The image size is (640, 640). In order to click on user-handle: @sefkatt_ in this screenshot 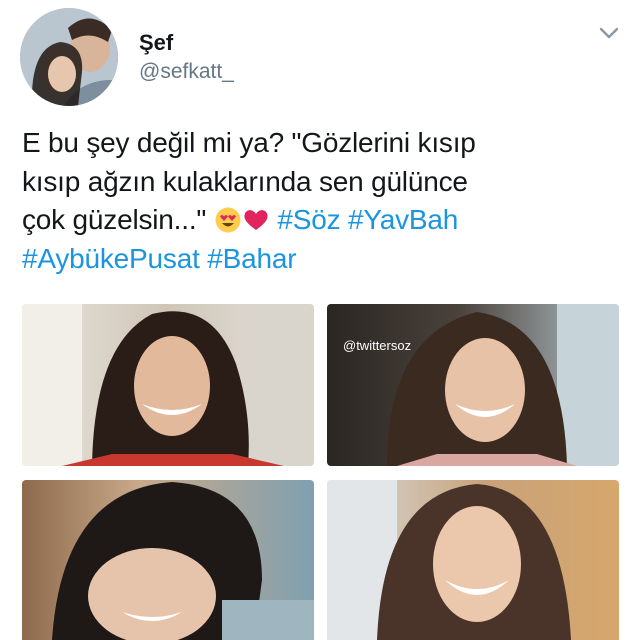, I will do `click(186, 72)`.